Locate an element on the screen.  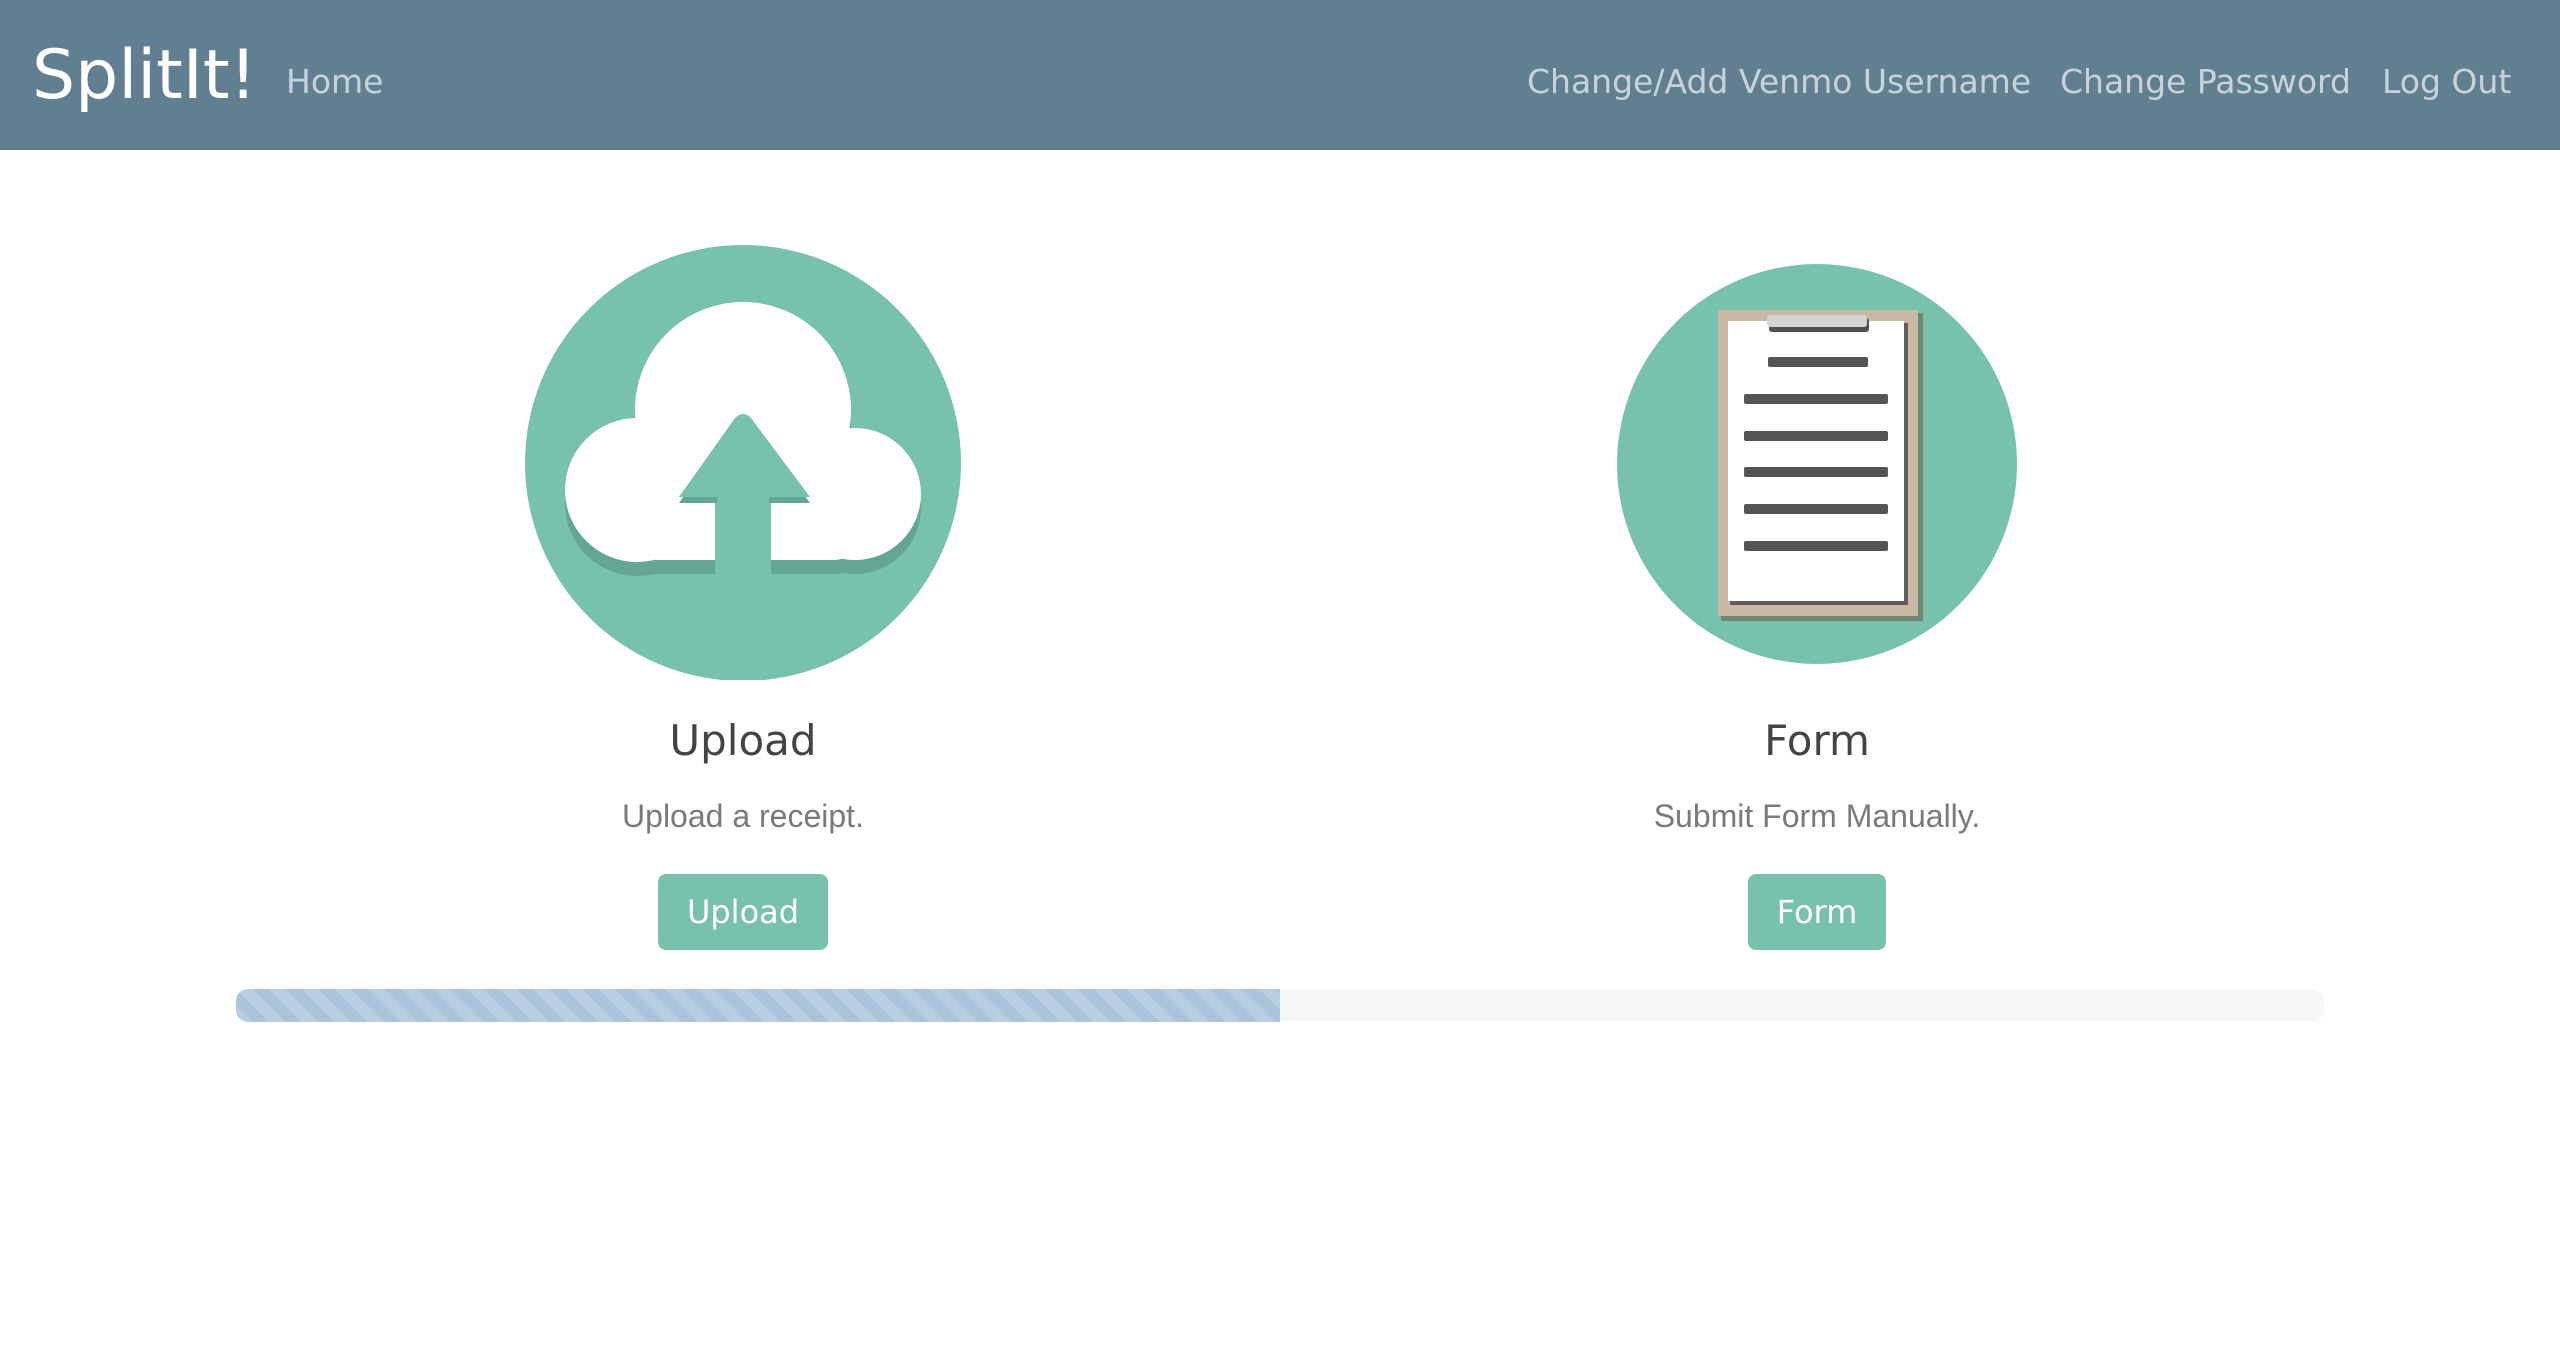
upload-title: Upload is located at coordinates (743, 740).